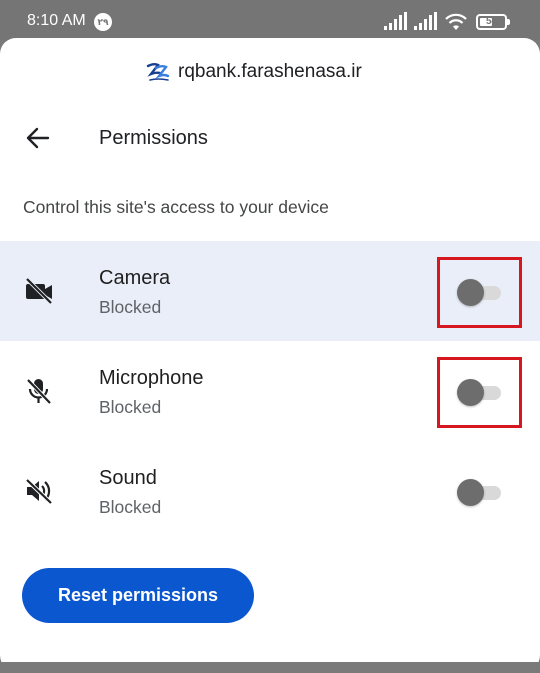 Image resolution: width=540 pixels, height=673 pixels. I want to click on signal-icon, so click(395, 21).